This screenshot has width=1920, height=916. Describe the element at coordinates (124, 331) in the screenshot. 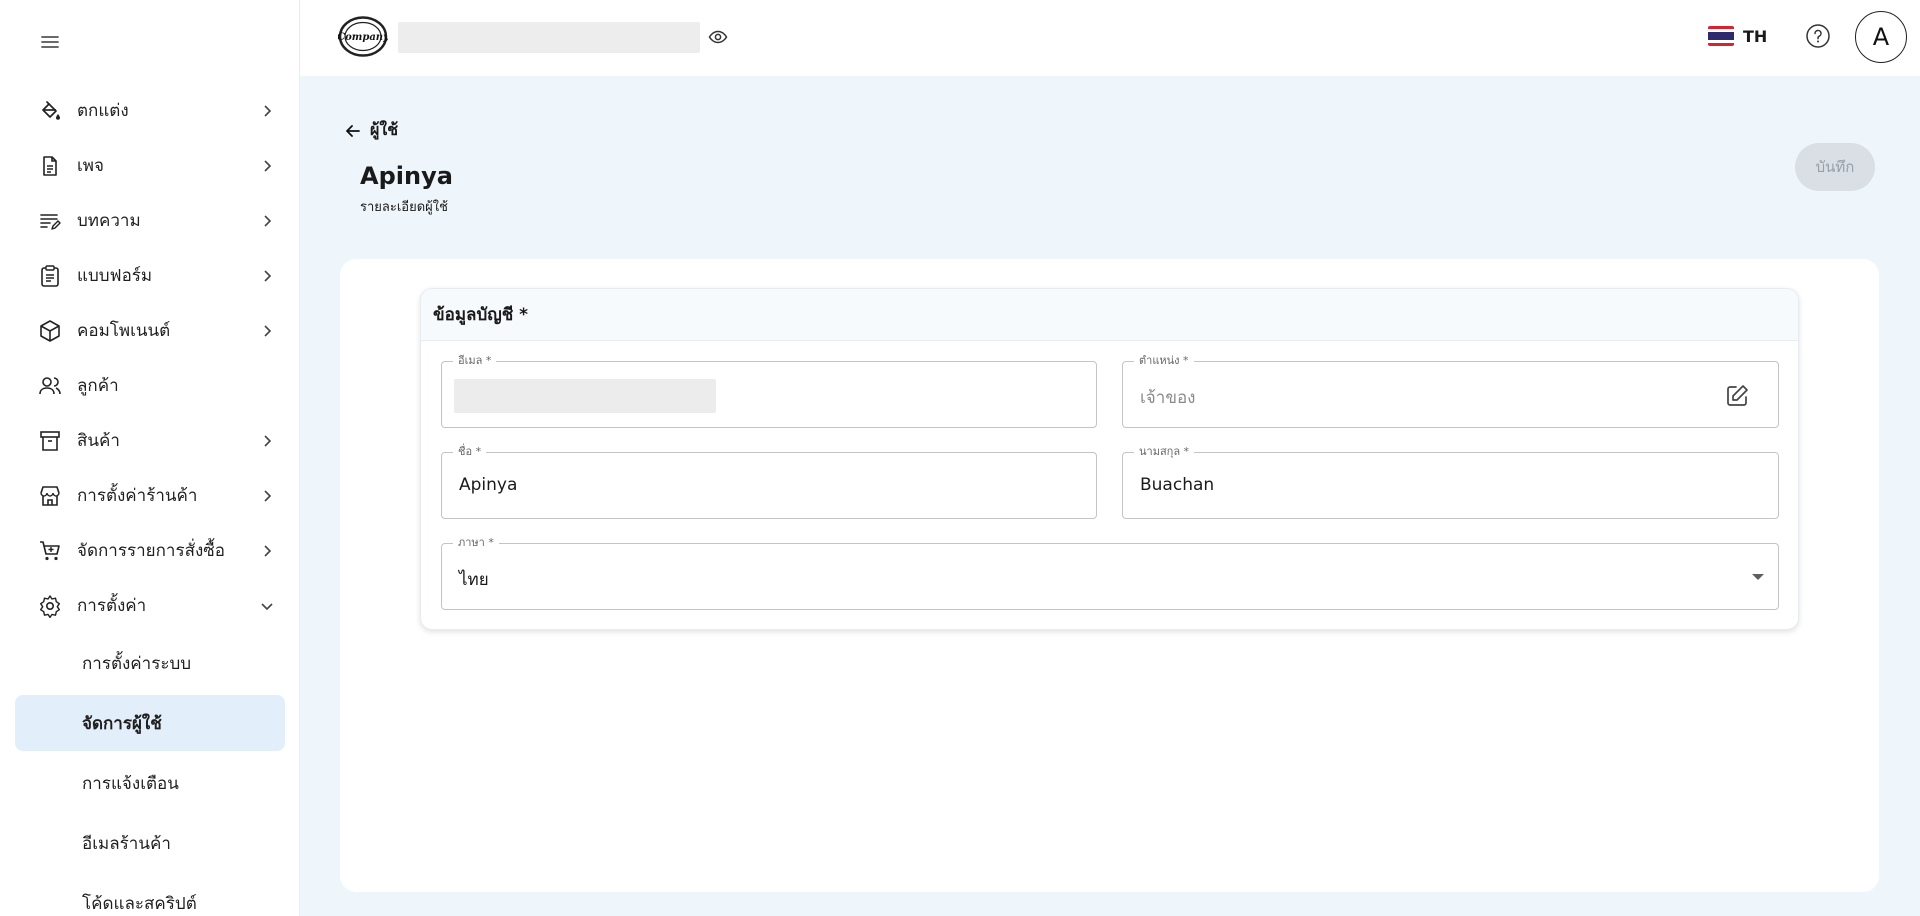

I see `sidebar-item-label: คอมโพเนนต์` at that location.